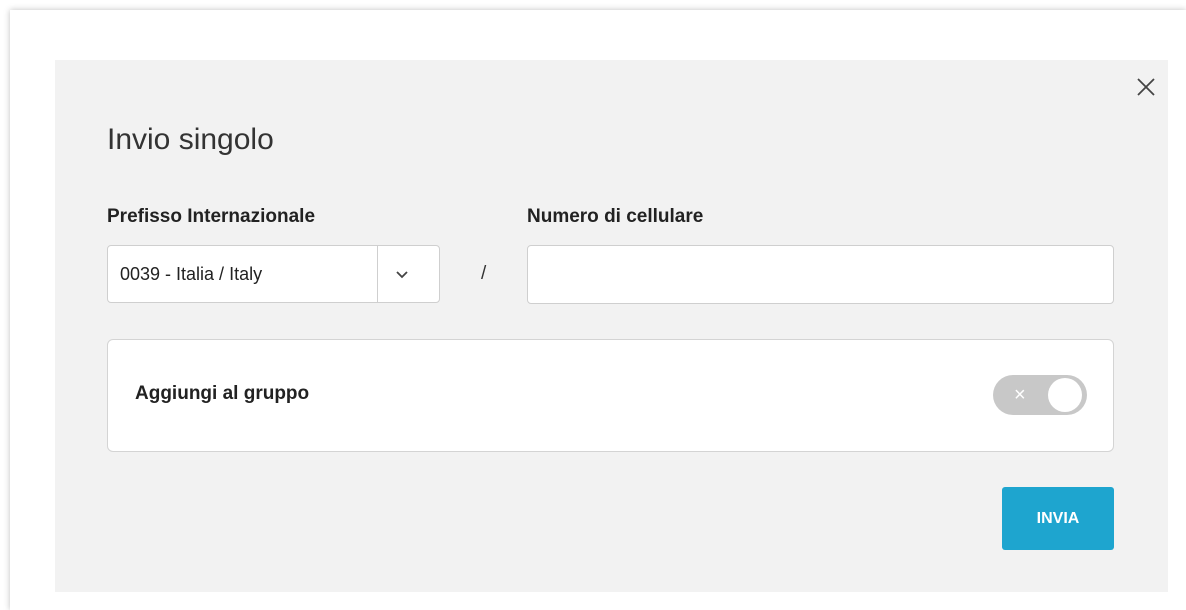 This screenshot has height=610, width=1186. I want to click on close-icon, so click(1146, 87).